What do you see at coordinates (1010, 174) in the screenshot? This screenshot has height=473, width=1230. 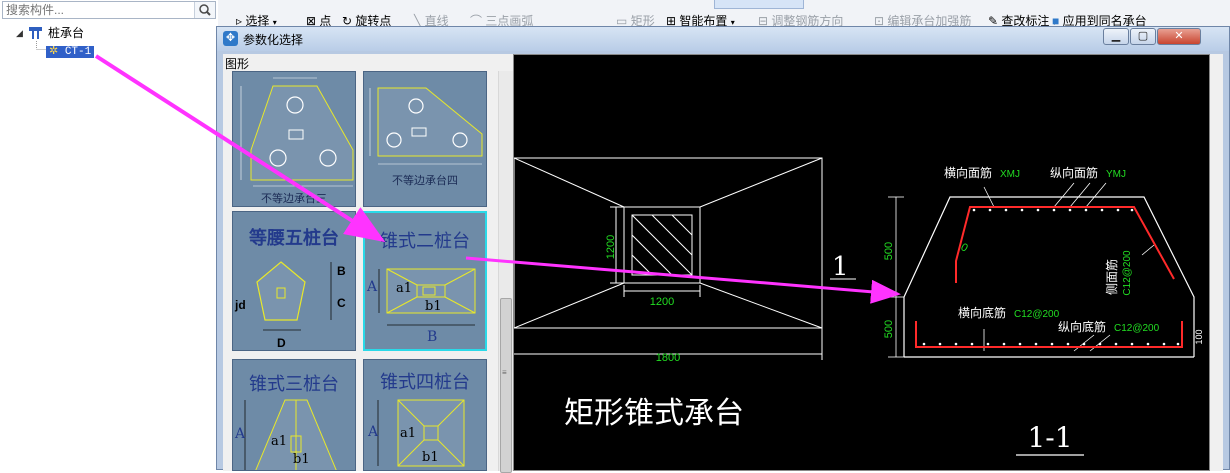 I see `label-top-transverse-code: XMJ` at bounding box center [1010, 174].